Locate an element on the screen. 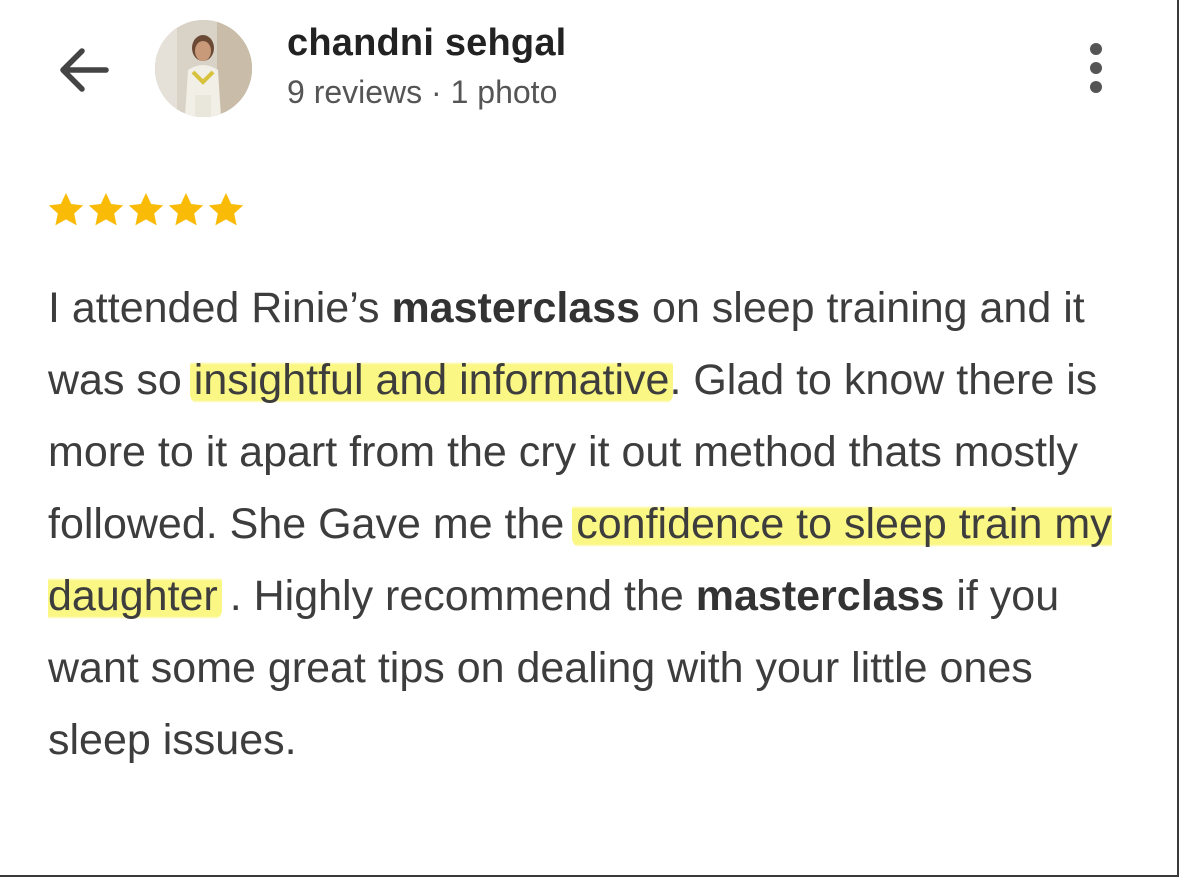 This screenshot has width=1179, height=877. more-options-button is located at coordinates (1096, 68).